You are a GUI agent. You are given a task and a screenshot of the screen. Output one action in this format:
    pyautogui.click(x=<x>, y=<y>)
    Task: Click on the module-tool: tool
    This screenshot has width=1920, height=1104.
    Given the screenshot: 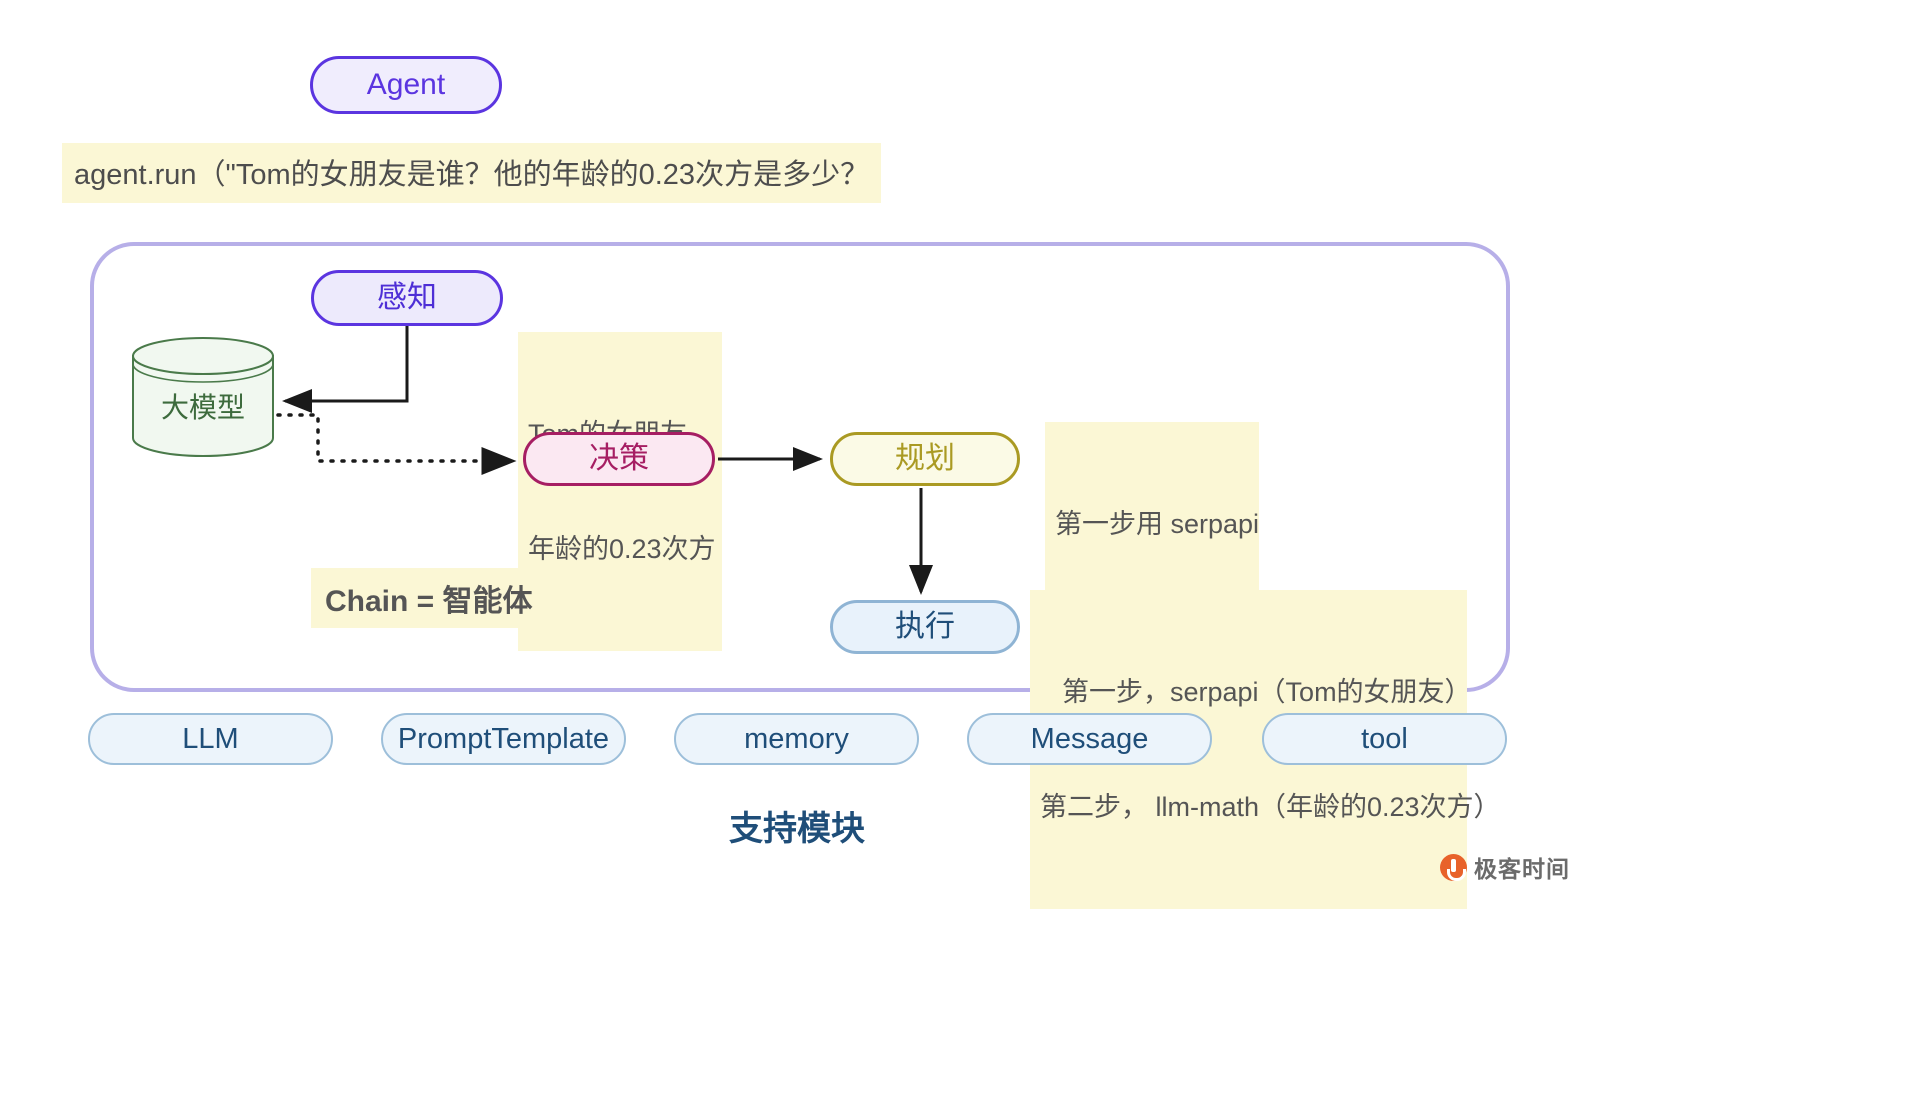 What is the action you would take?
    pyautogui.click(x=1384, y=739)
    